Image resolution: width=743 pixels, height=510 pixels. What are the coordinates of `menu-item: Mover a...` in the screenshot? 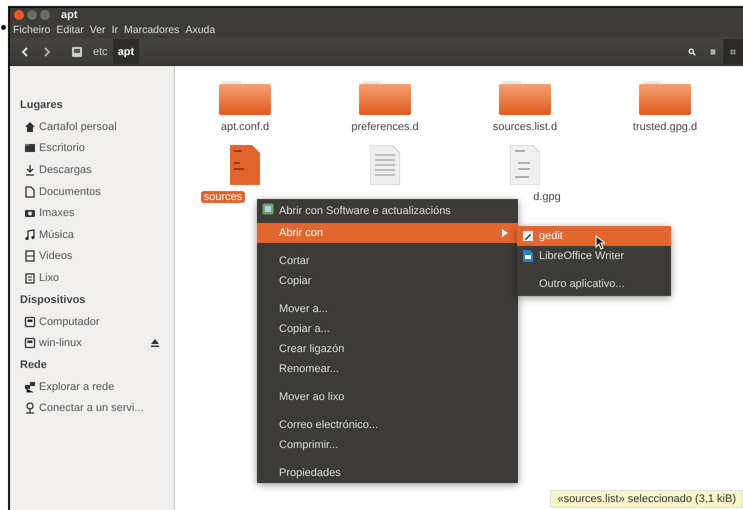 It's located at (387, 309).